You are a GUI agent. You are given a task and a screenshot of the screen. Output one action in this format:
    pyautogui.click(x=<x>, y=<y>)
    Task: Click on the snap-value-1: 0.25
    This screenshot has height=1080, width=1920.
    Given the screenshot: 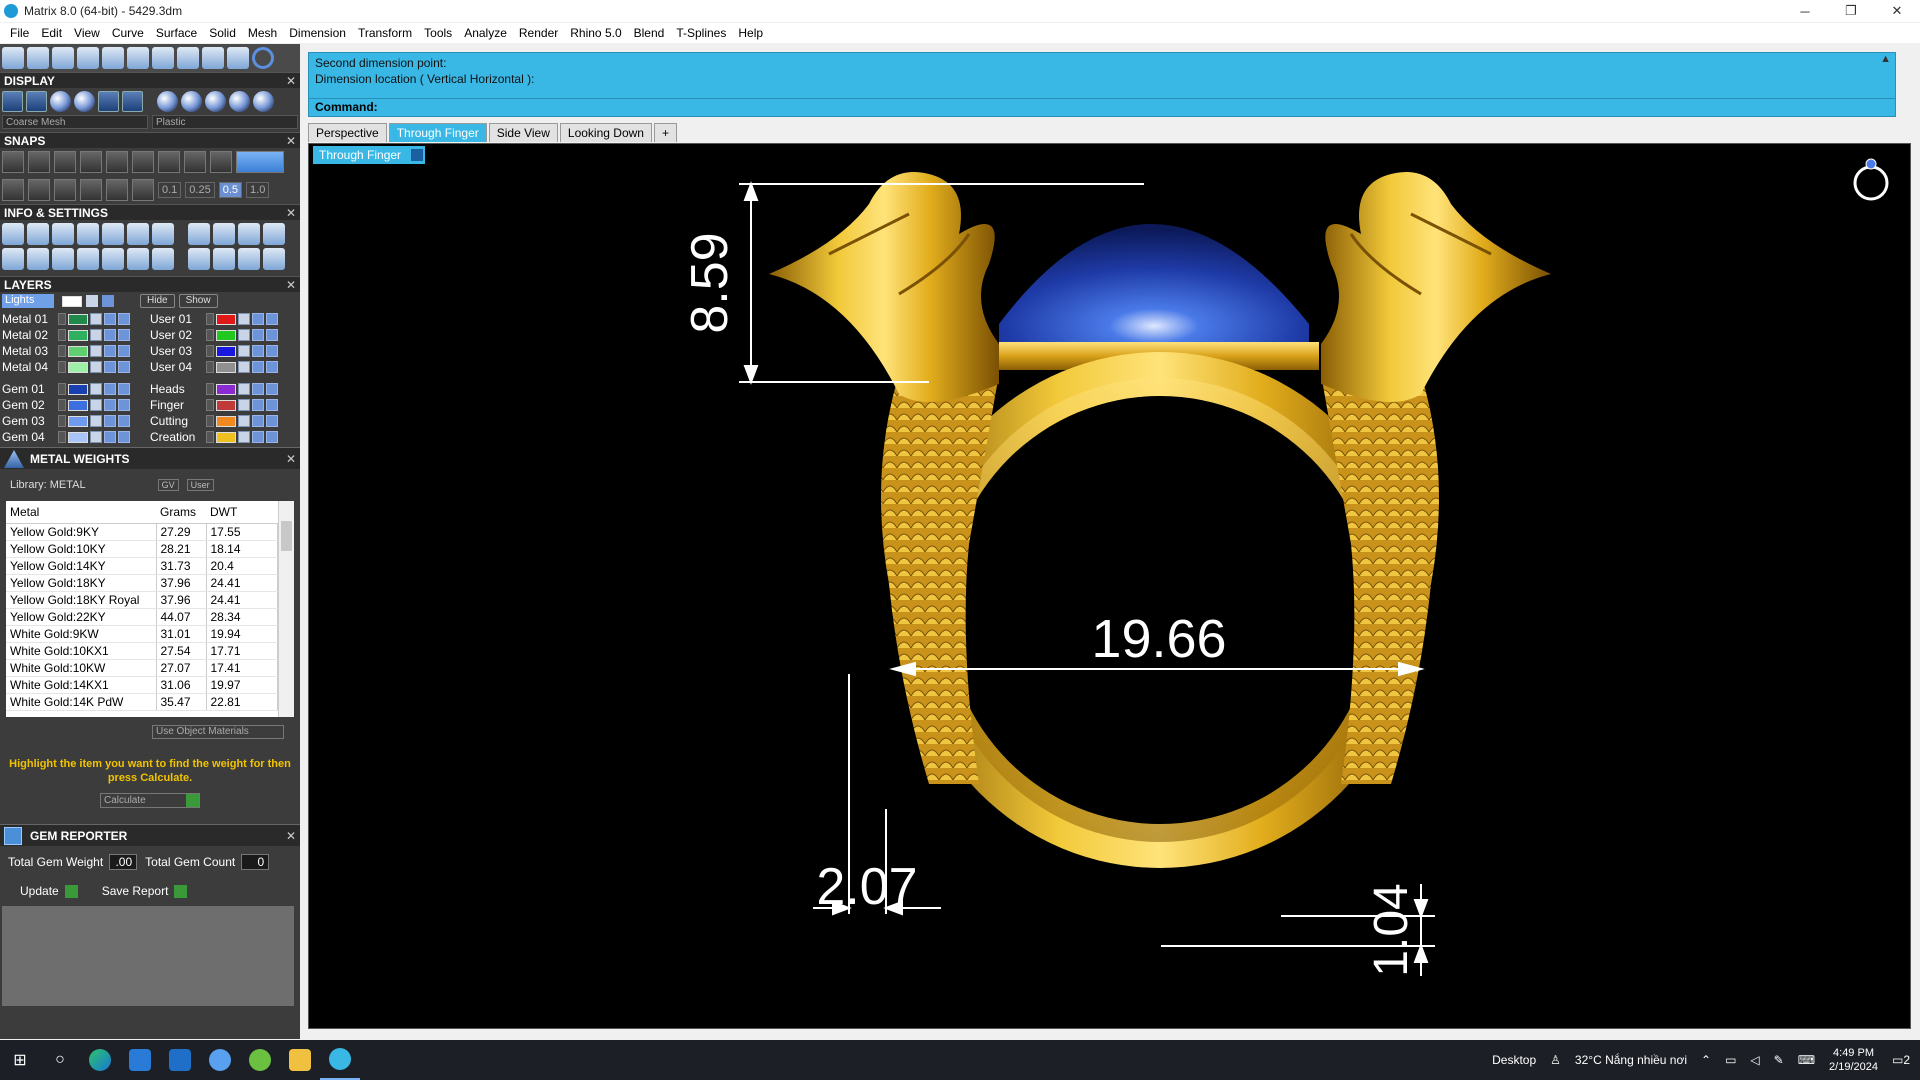 What is the action you would take?
    pyautogui.click(x=200, y=190)
    